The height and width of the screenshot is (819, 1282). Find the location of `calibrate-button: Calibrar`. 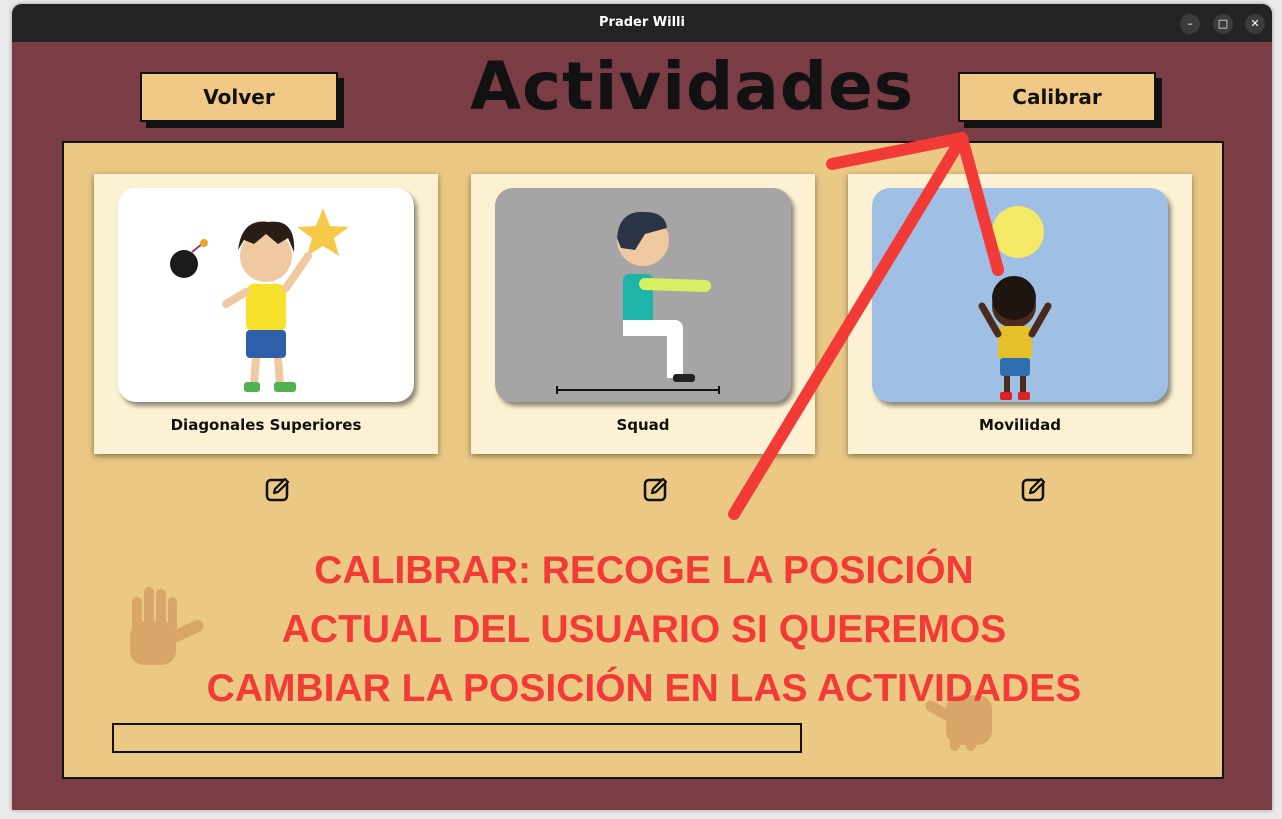

calibrate-button: Calibrar is located at coordinates (1057, 97).